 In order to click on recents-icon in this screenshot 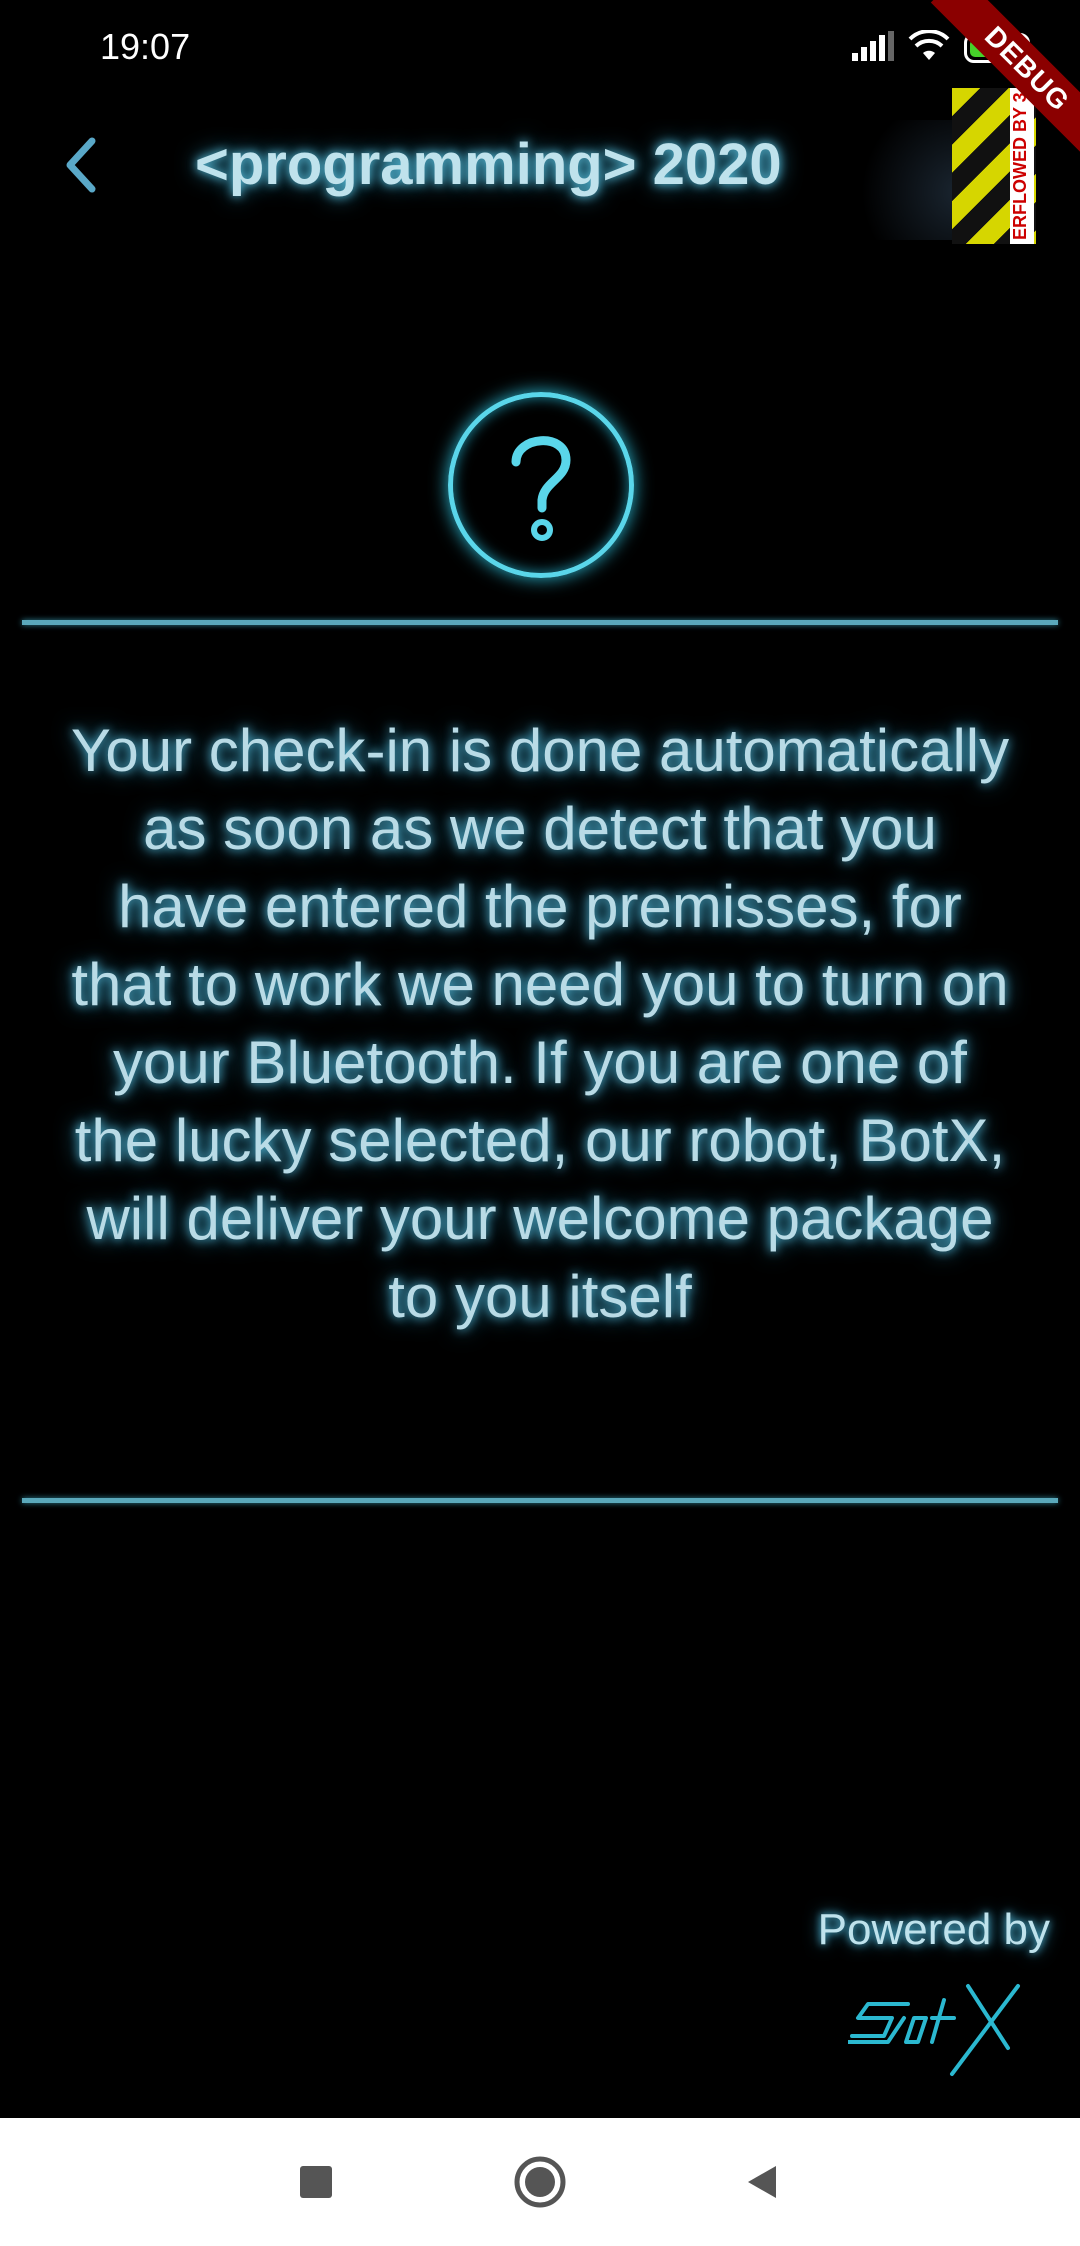, I will do `click(316, 2182)`.